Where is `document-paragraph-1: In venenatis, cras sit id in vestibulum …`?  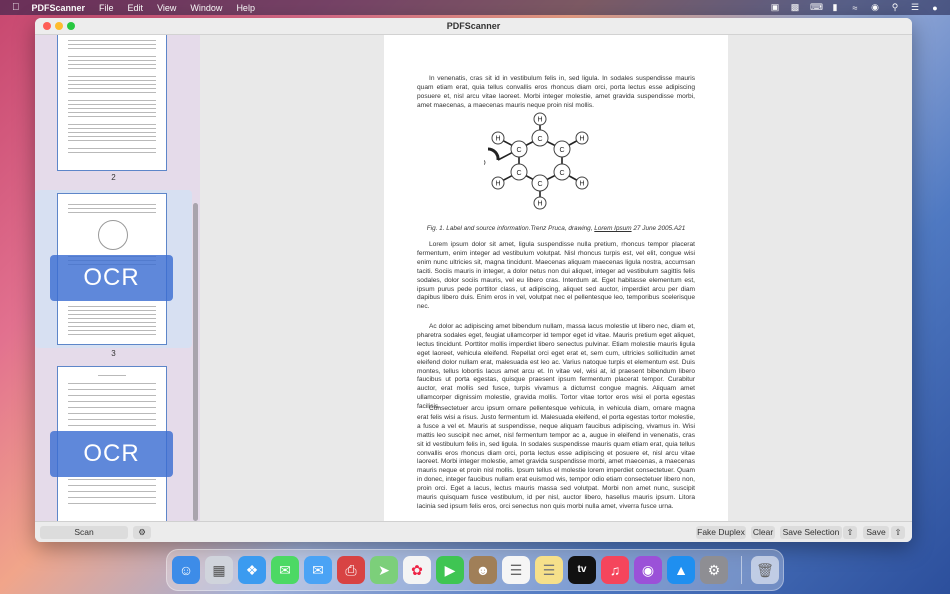
document-paragraph-1: In venenatis, cras sit id in vestibulum … is located at coordinates (556, 92).